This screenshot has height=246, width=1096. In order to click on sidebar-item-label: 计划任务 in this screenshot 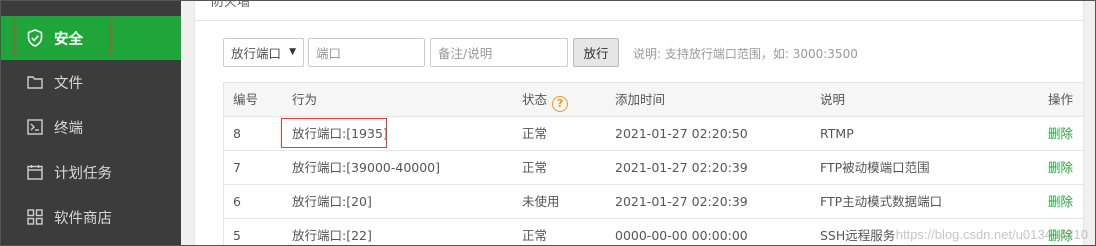, I will do `click(83, 173)`.